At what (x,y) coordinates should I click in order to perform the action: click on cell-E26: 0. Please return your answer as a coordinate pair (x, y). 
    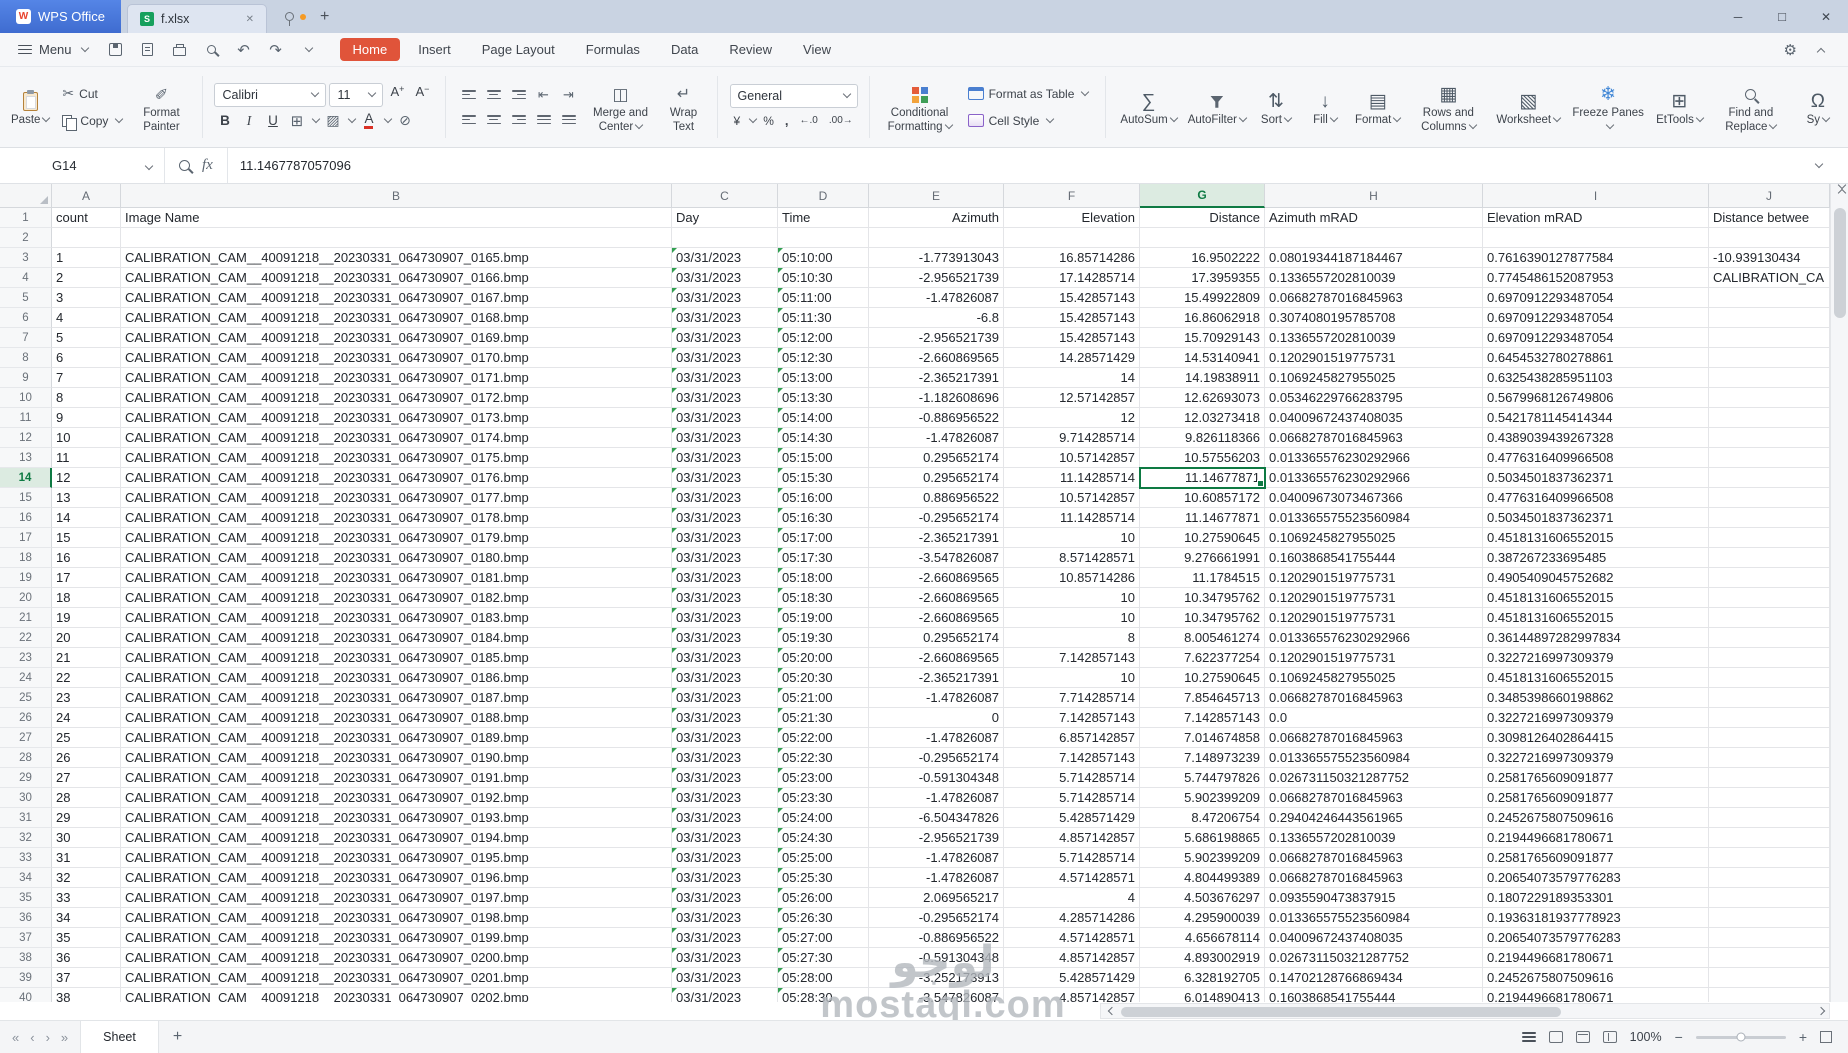
    Looking at the image, I should click on (936, 718).